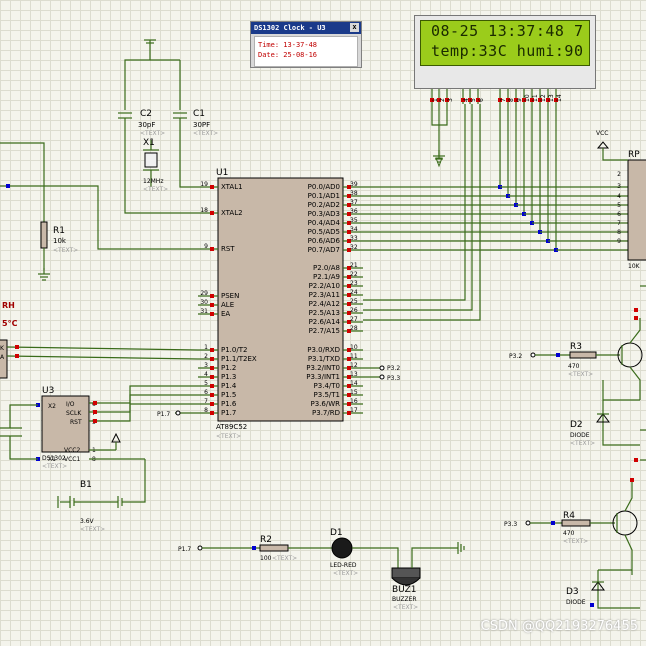  Describe the element at coordinates (232, 187) in the screenshot. I see `u1-pin-name-19: XTAL1` at that location.